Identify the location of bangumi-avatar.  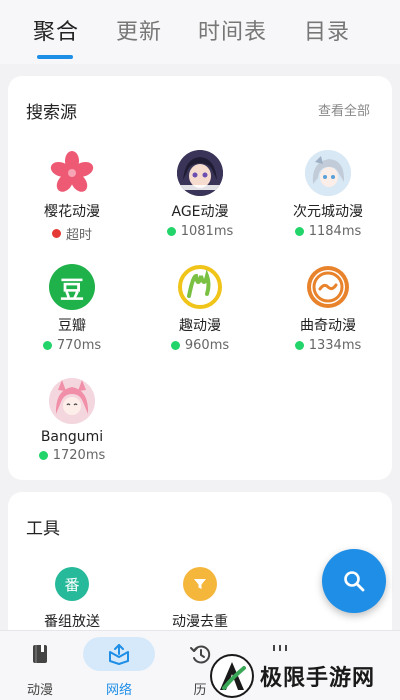
(72, 401).